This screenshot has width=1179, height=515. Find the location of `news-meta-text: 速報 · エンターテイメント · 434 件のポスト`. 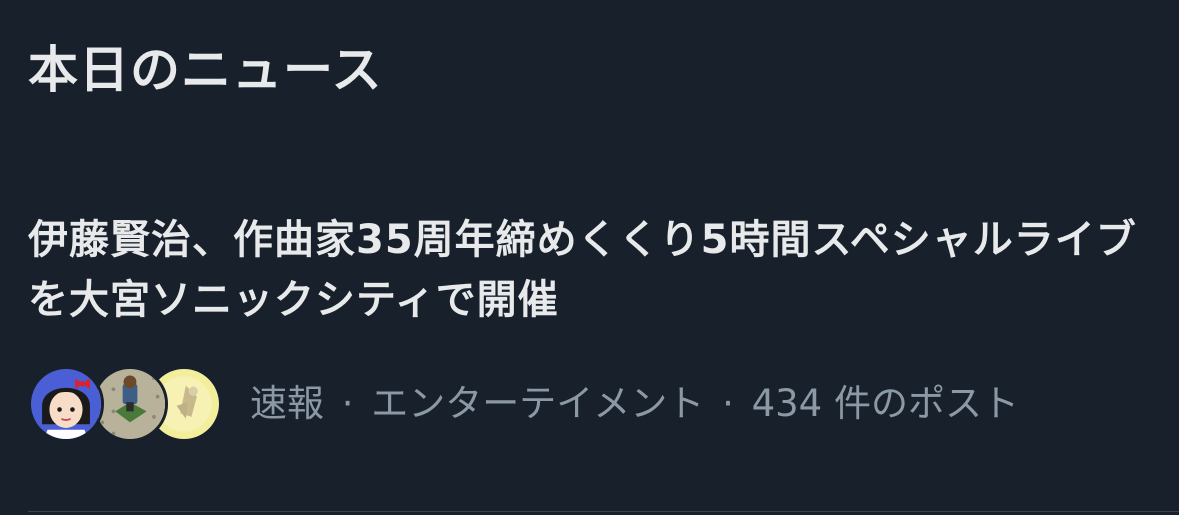

news-meta-text: 速報 · エンターテイメント · 434 件のポスト is located at coordinates (634, 404).